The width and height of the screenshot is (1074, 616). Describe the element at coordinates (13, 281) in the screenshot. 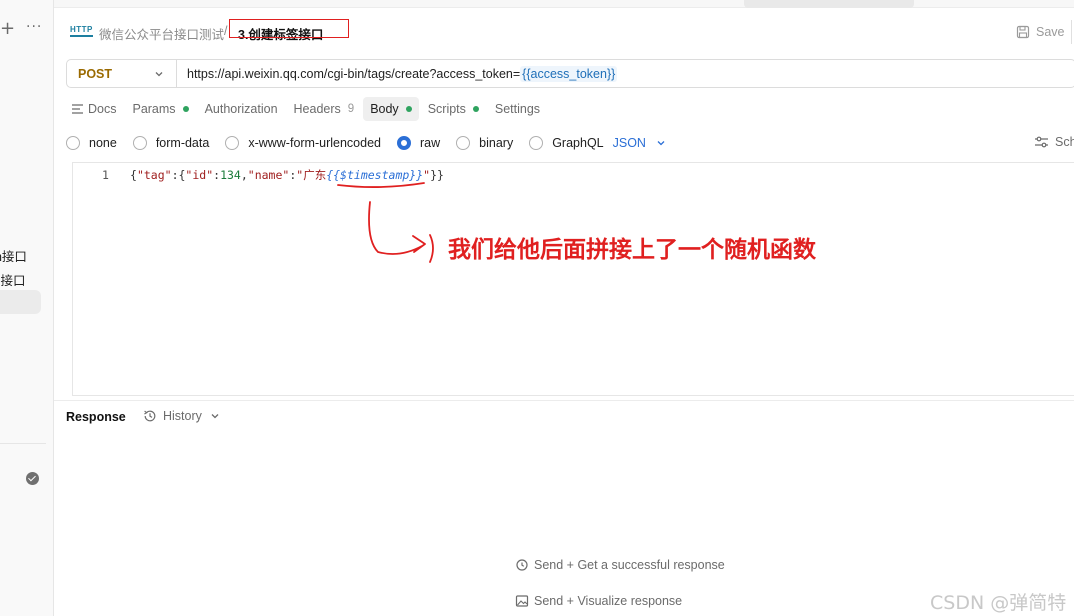

I see `sidebar-item-label: 签接口` at that location.